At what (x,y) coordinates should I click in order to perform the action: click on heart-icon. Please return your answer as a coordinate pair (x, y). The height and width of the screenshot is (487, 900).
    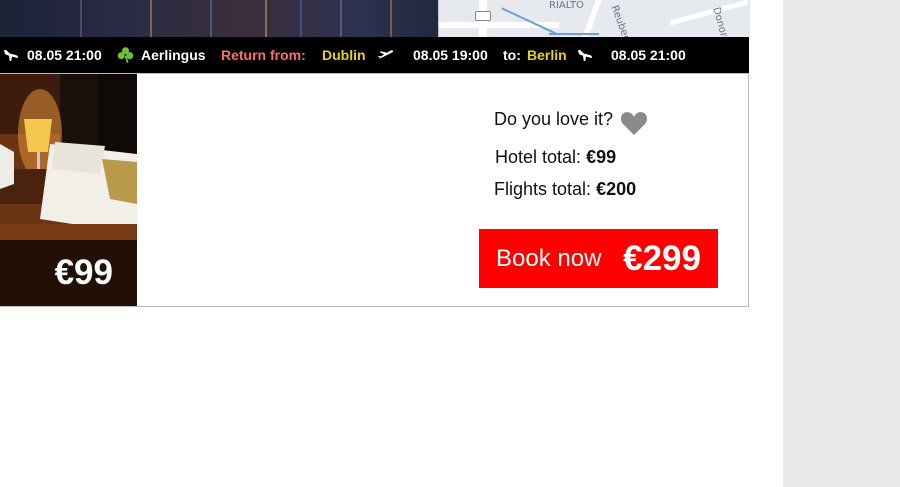
    Looking at the image, I should click on (634, 123).